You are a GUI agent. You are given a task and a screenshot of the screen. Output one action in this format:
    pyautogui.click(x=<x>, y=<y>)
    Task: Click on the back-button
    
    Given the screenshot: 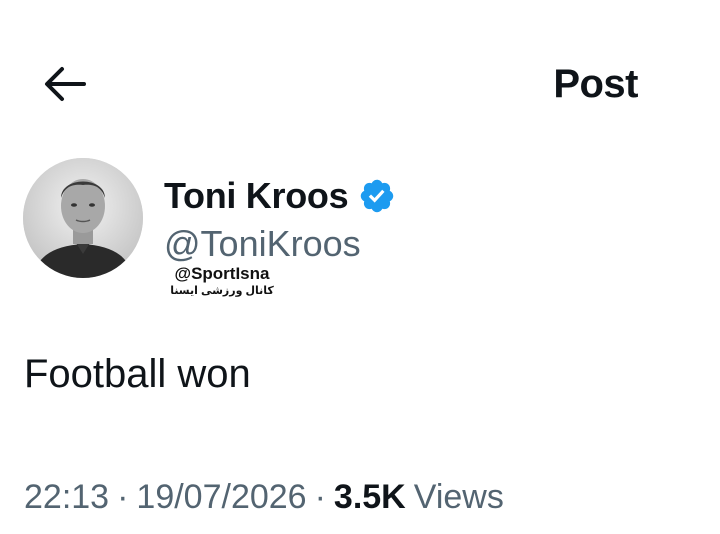 What is the action you would take?
    pyautogui.click(x=64, y=84)
    